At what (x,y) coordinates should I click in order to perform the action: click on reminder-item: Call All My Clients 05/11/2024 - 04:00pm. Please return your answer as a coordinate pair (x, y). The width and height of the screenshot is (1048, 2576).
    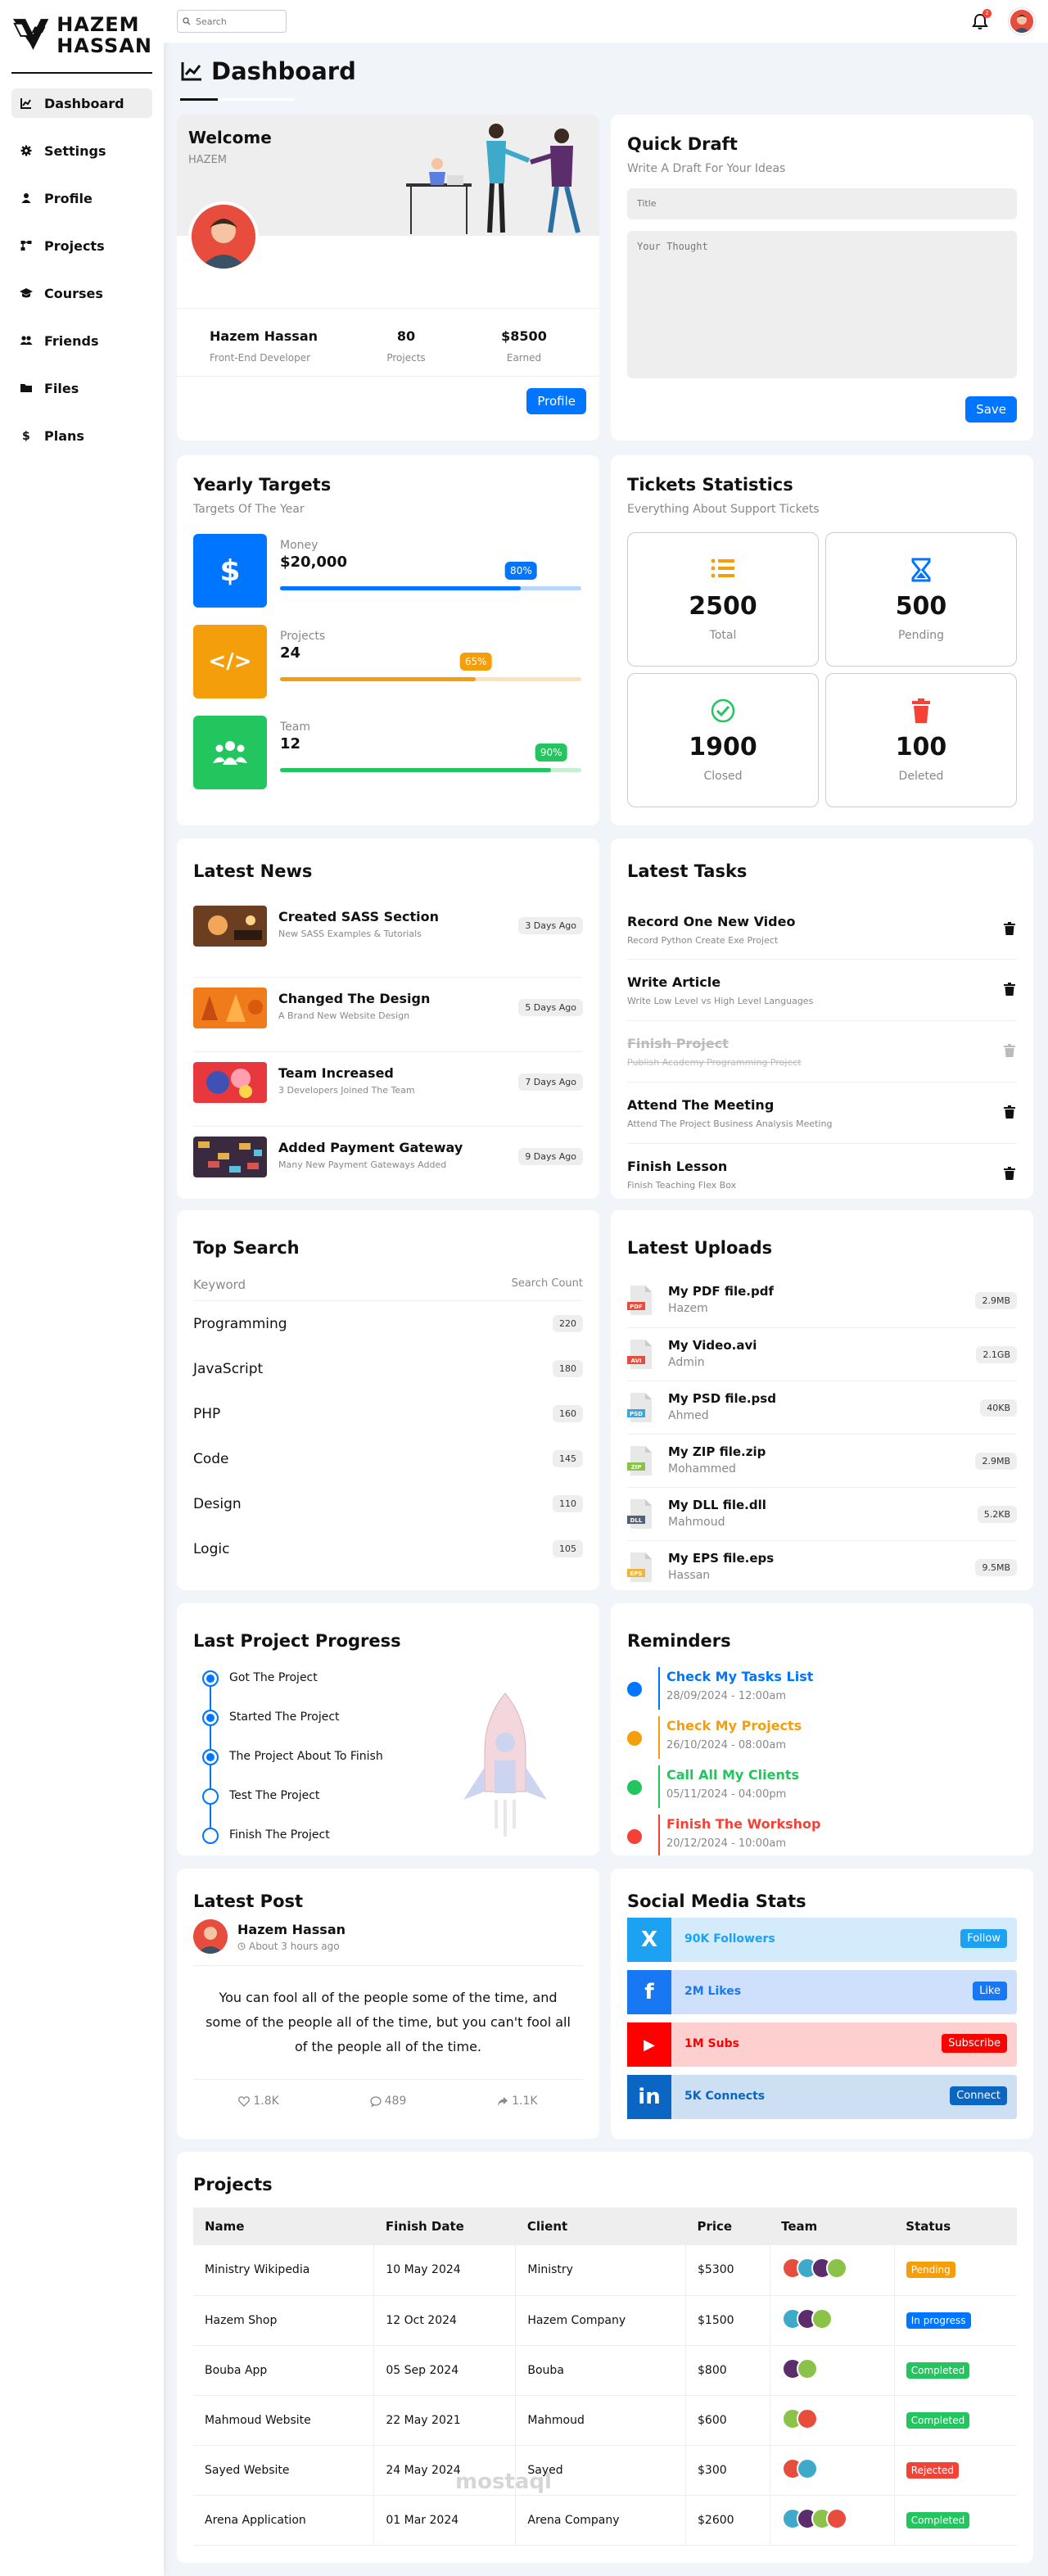
    Looking at the image, I should click on (822, 1786).